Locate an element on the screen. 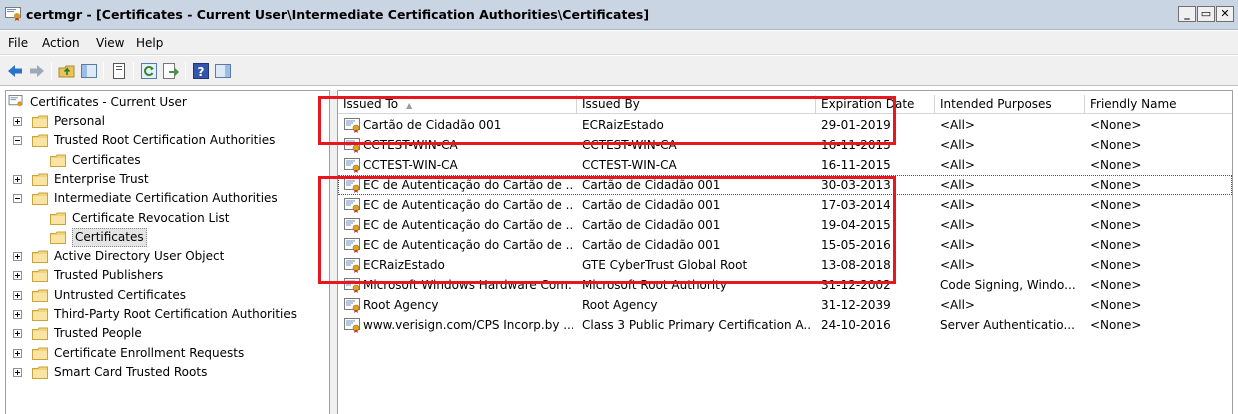 Image resolution: width=1238 pixels, height=414 pixels. certificate-manager-icon is located at coordinates (13, 14).